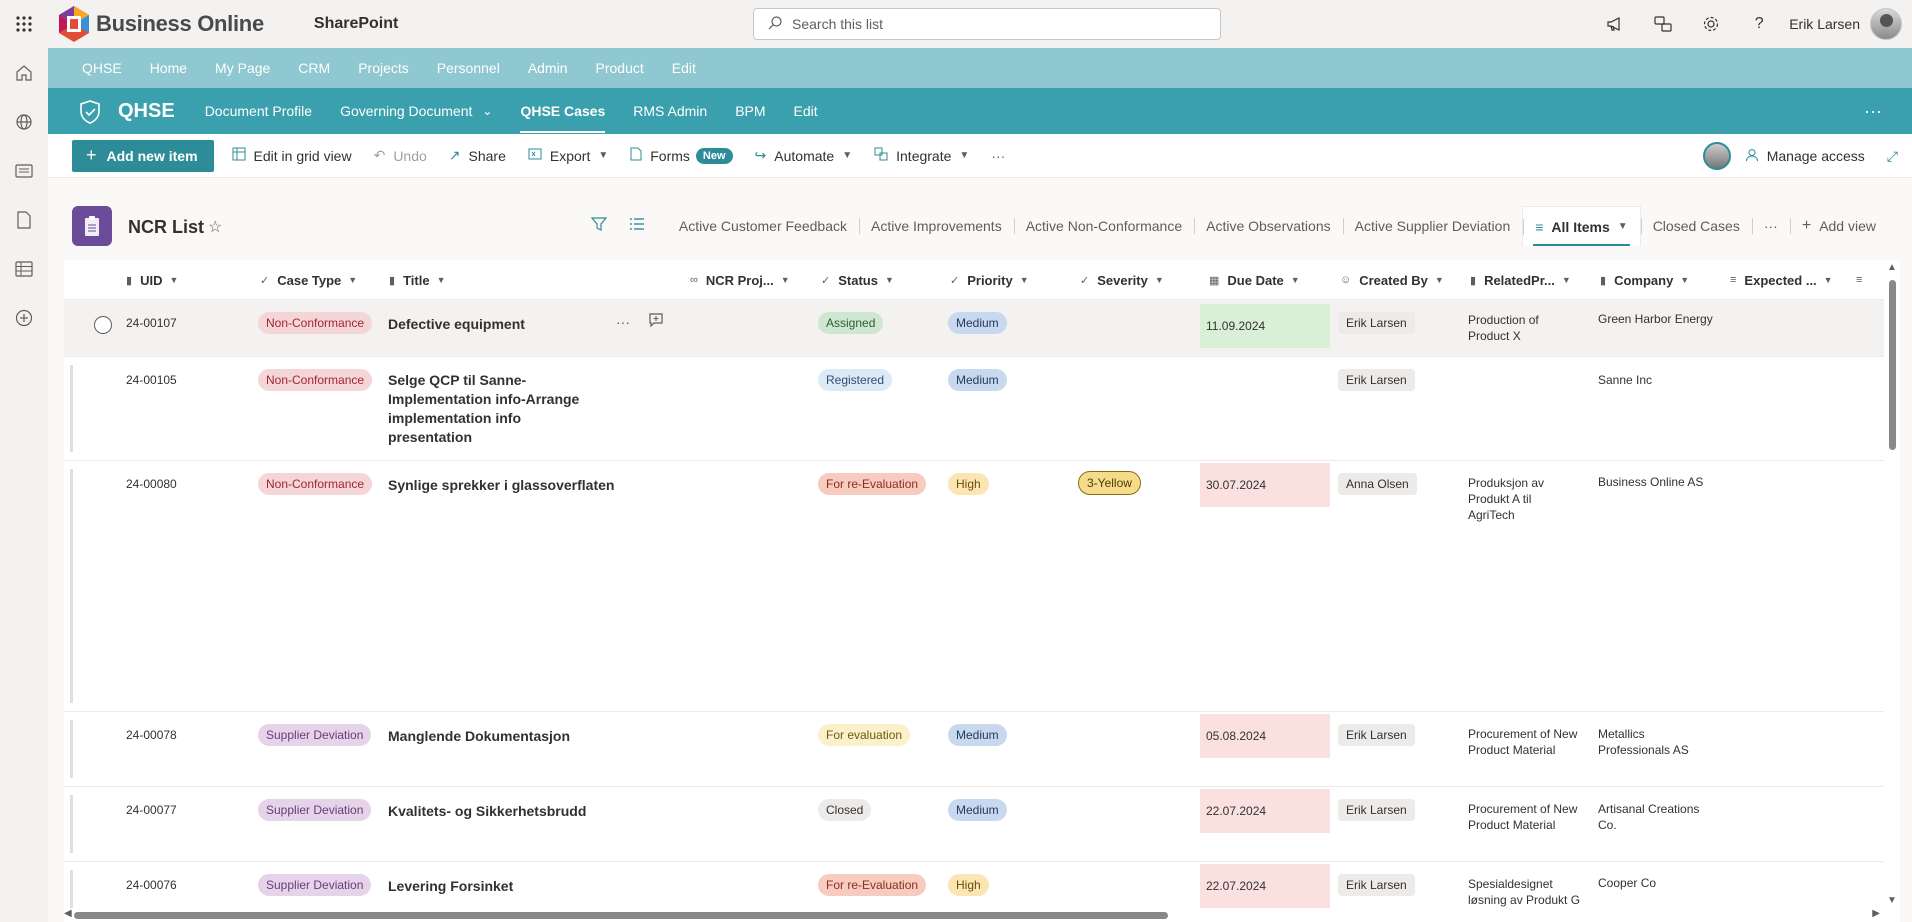 The width and height of the screenshot is (1912, 922). I want to click on view-tab-active-non-conformance: Active Non-Conformance, so click(1103, 226).